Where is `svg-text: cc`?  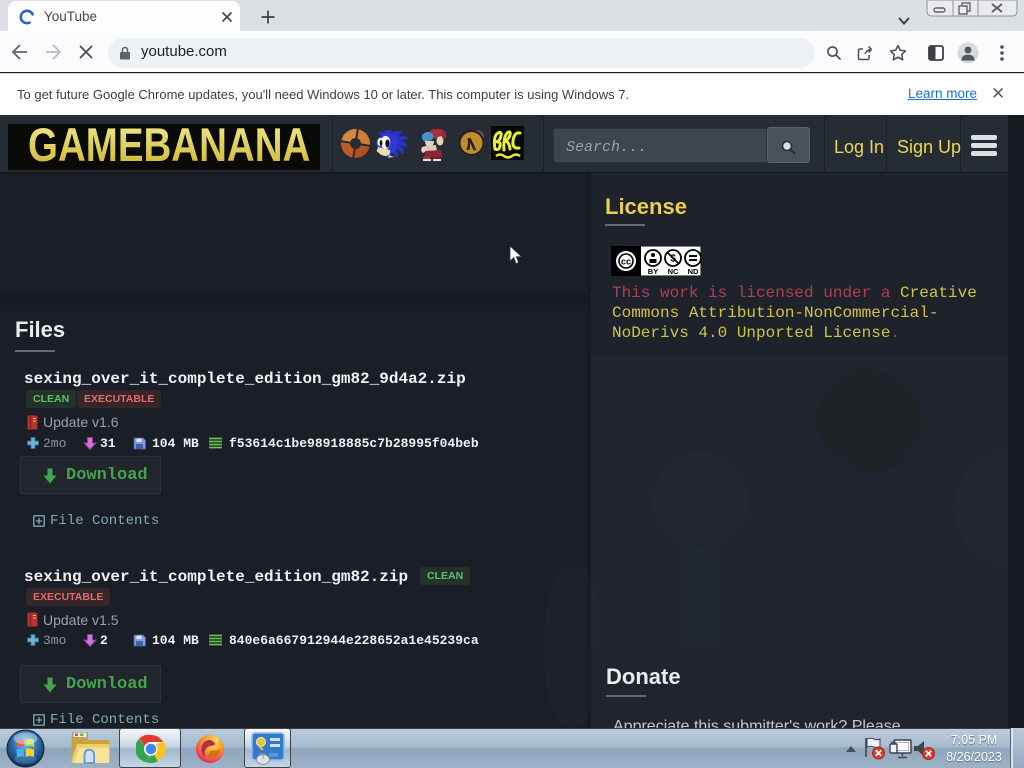
svg-text: cc is located at coordinates (626, 262).